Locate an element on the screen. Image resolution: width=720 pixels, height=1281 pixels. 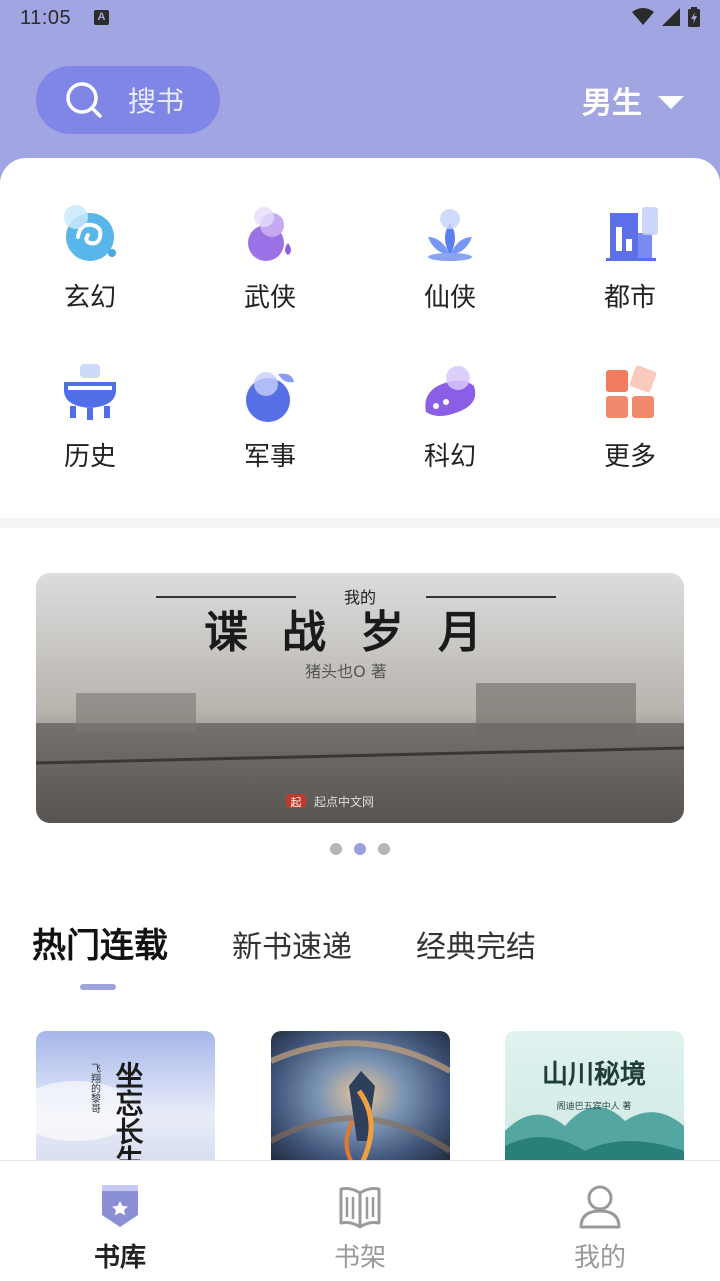
book-list-tabs: 热门连载 新书速递 经典完结 is located at coordinates (284, 942).